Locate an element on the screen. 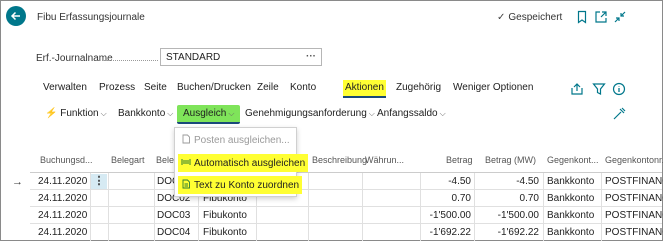  funktion-button: ⚡ Funktion ⌵ is located at coordinates (76, 113).